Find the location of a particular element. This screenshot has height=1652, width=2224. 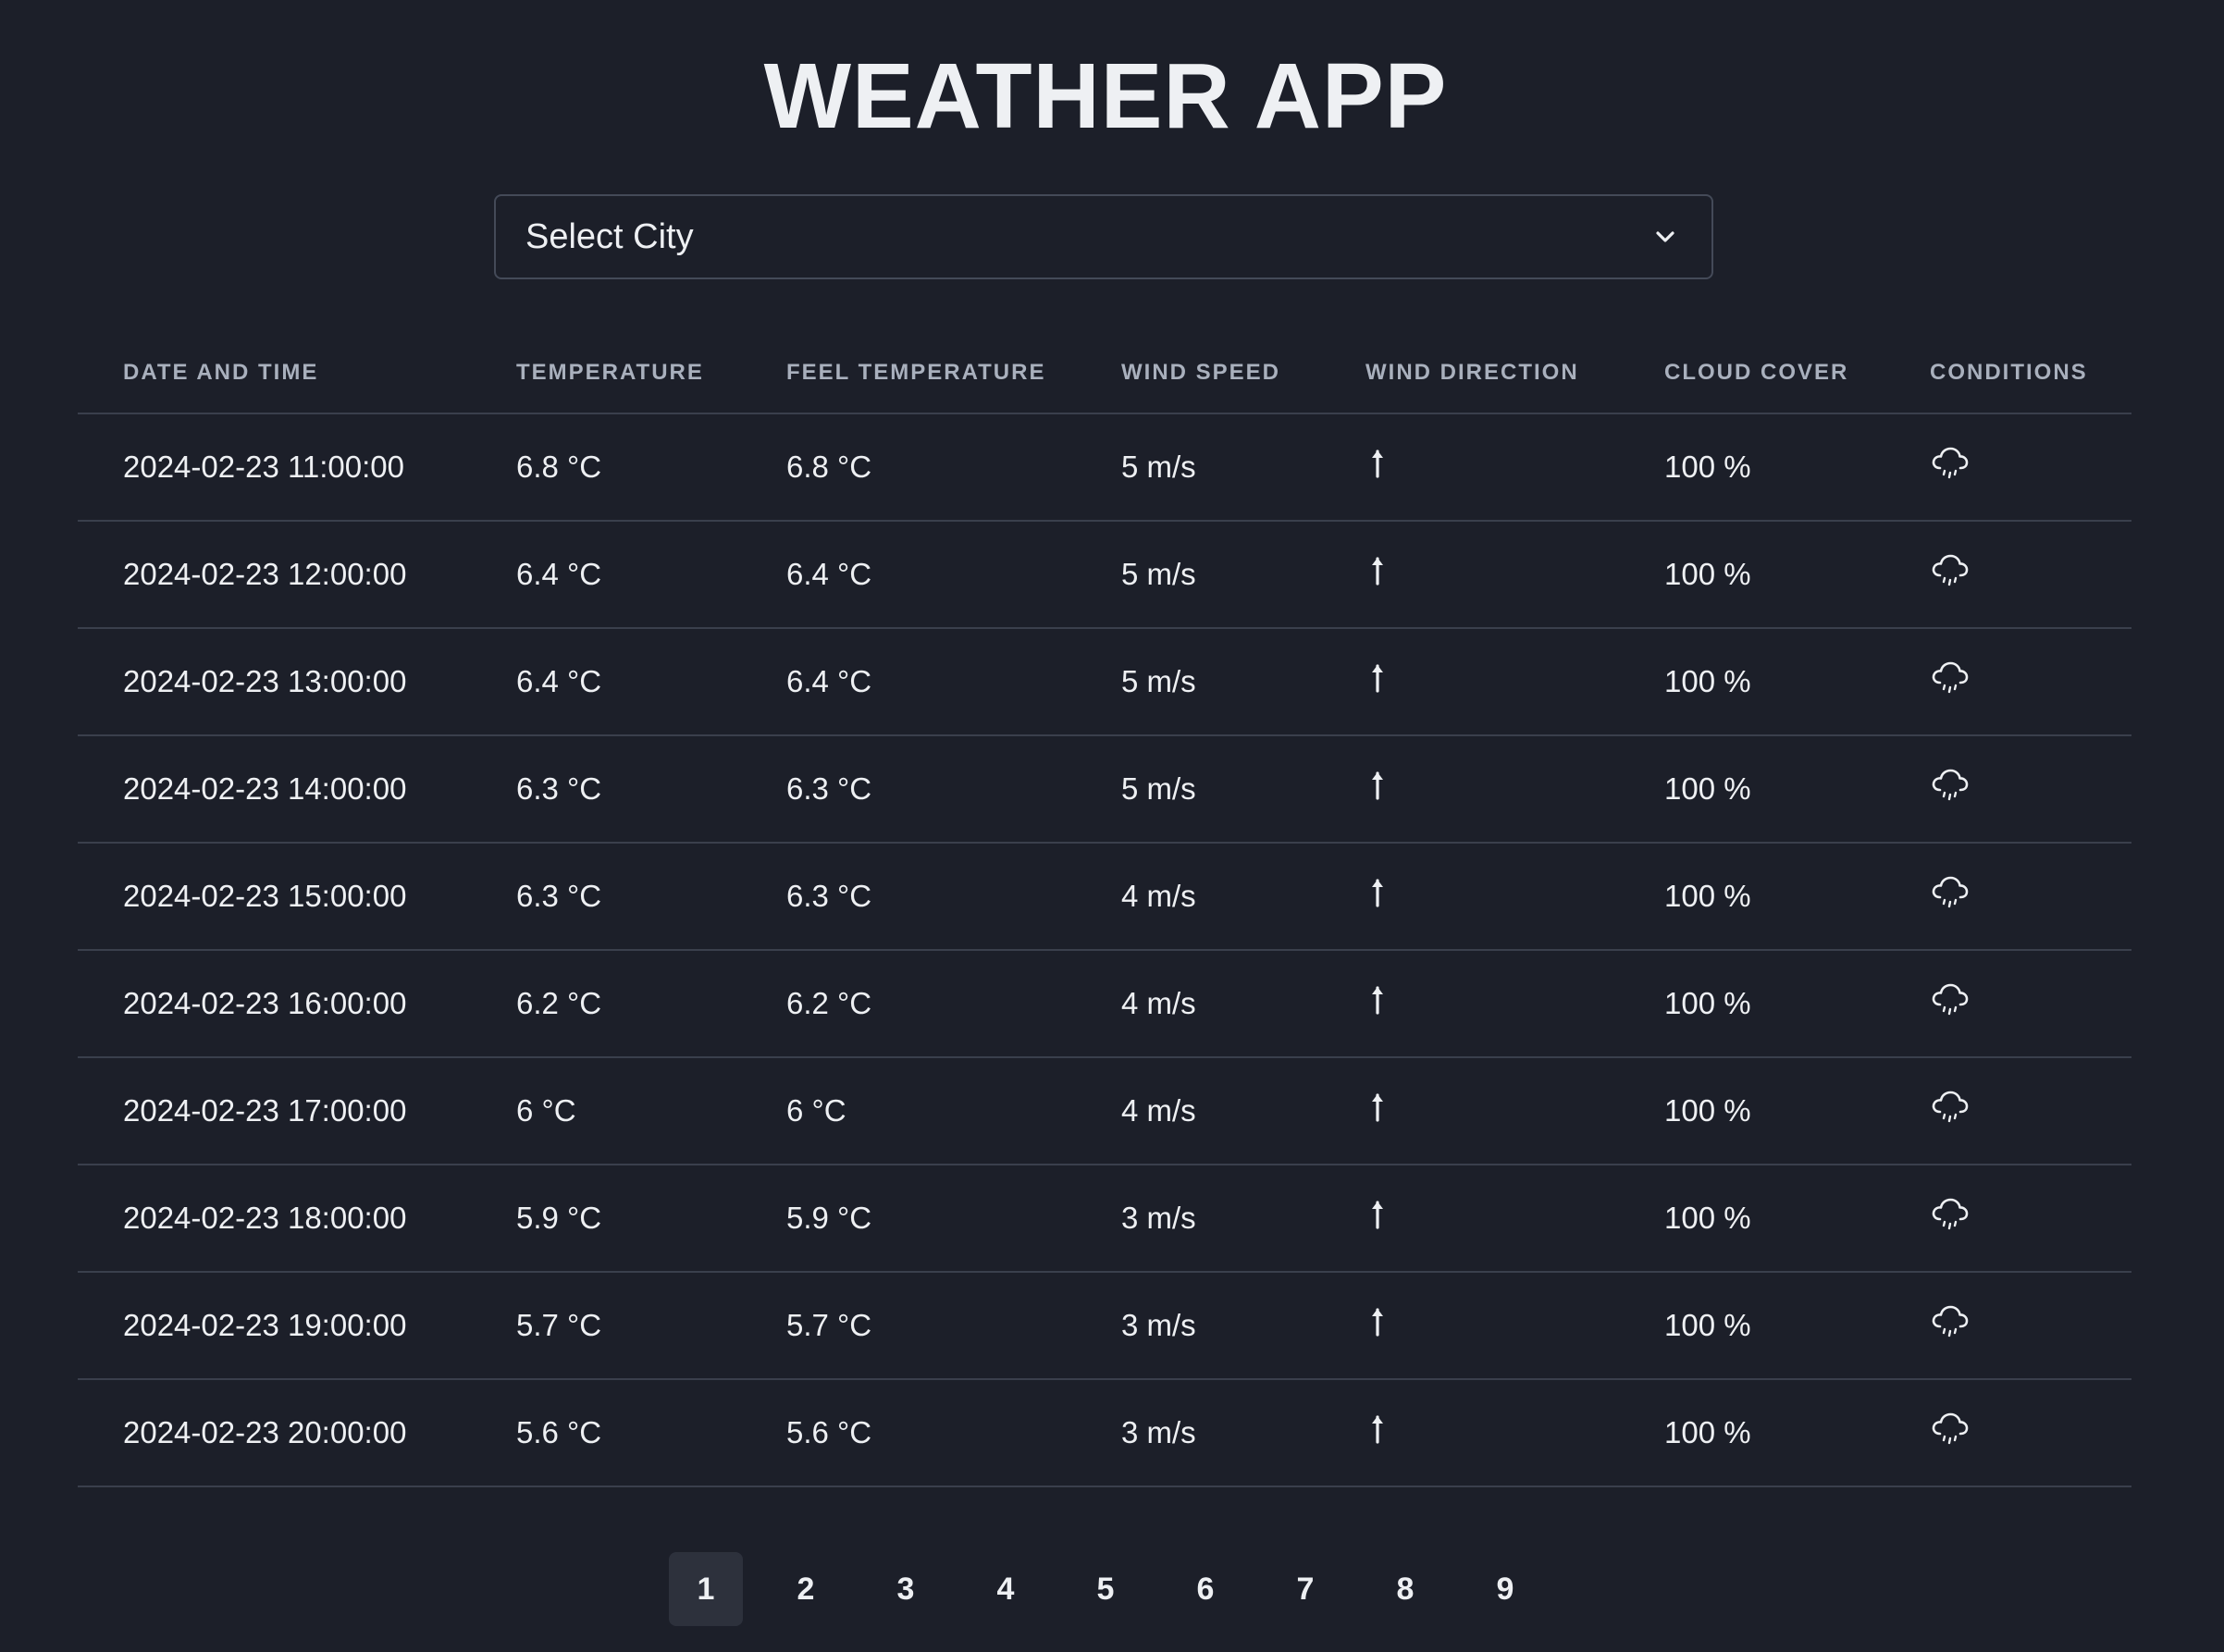

cell-feel-temperature: 5.7 °C is located at coordinates (953, 1326).